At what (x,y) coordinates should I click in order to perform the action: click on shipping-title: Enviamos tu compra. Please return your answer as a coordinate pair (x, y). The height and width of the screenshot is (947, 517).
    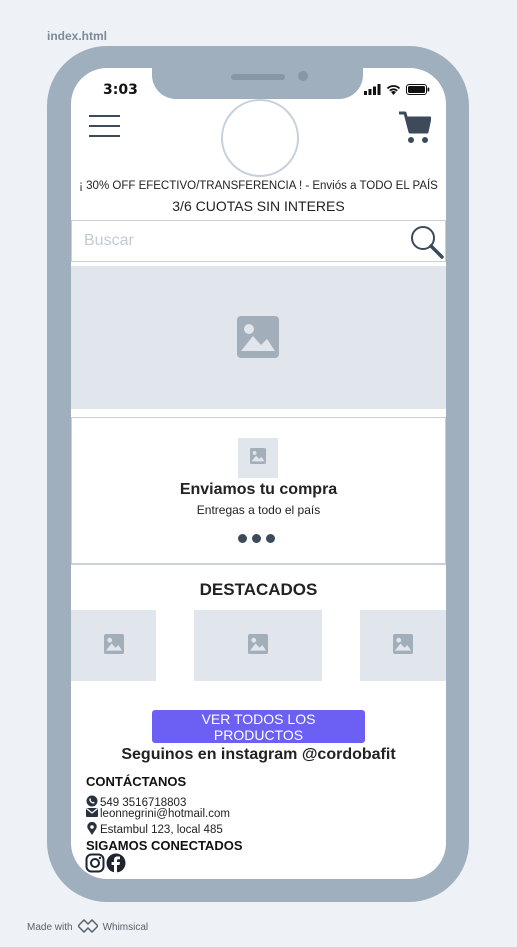
    Looking at the image, I should click on (258, 489).